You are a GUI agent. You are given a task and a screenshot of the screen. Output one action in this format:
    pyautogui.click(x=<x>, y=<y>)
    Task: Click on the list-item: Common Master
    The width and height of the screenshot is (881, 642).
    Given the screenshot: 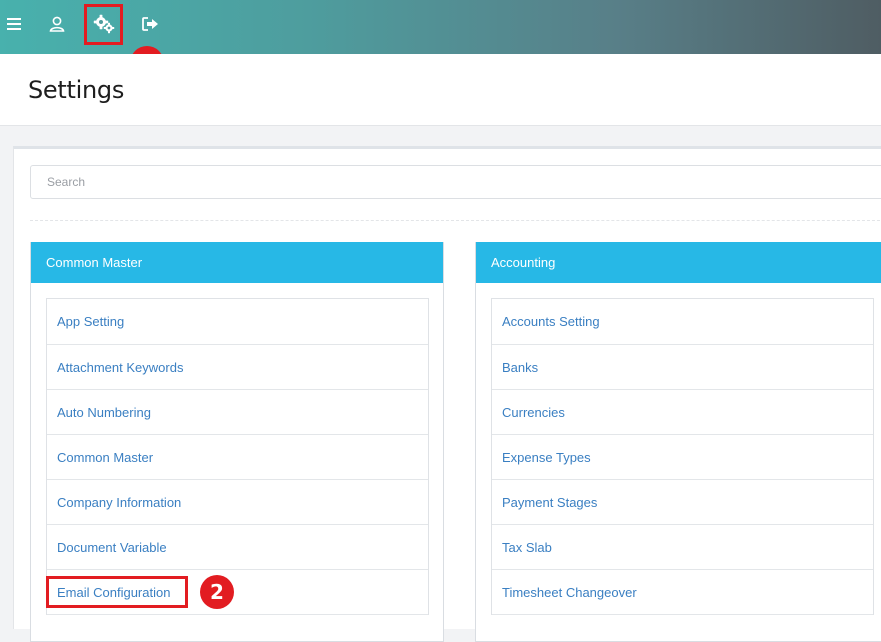 What is the action you would take?
    pyautogui.click(x=237, y=457)
    